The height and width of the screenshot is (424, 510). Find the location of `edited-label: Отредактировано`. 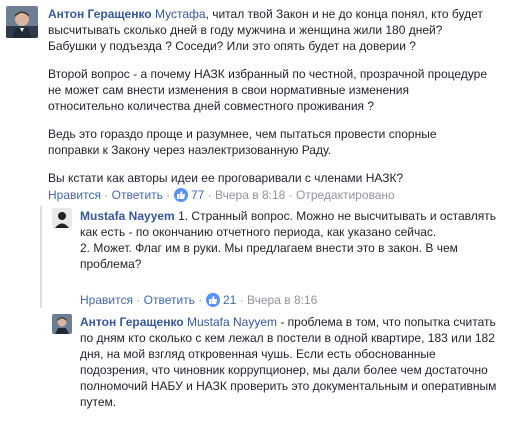

edited-label: Отредактировано is located at coordinates (345, 195).